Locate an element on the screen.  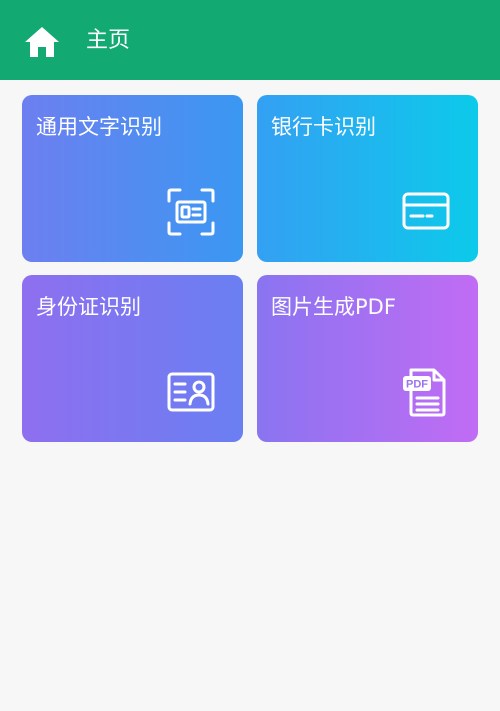
page-title: 主页 is located at coordinates (108, 40).